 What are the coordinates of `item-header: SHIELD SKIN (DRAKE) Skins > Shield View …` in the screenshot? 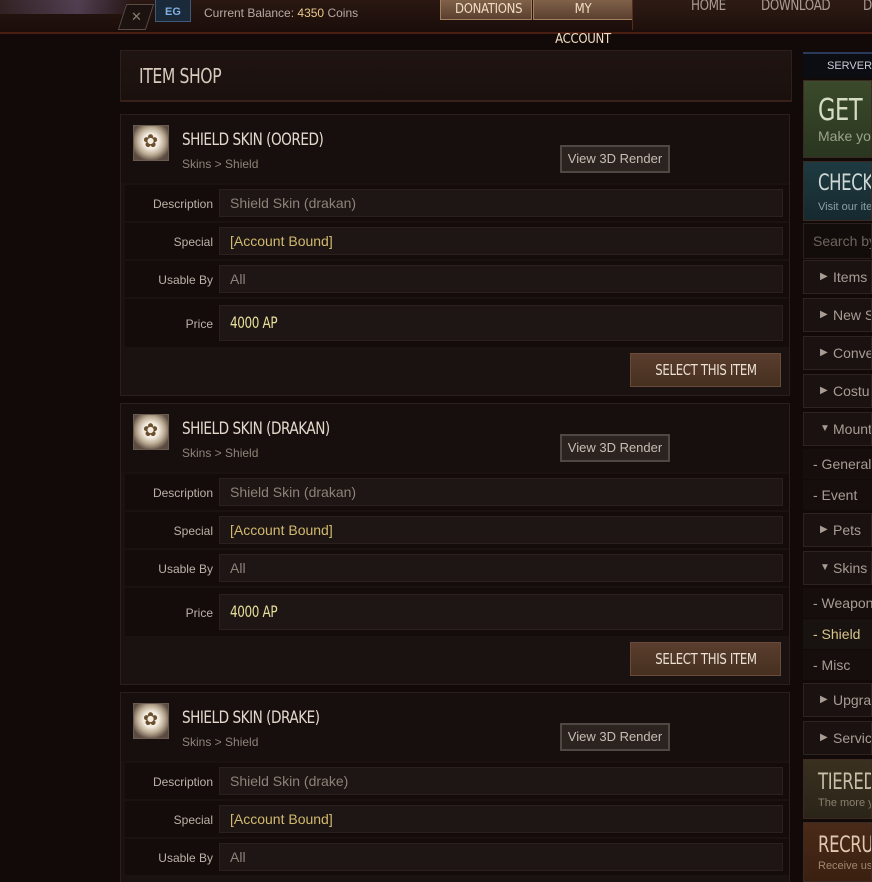 It's located at (455, 727).